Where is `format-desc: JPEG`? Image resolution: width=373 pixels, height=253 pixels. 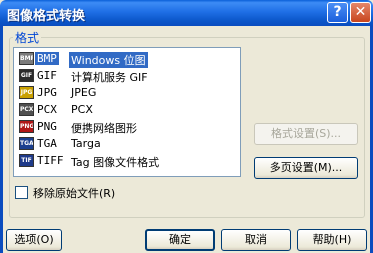 format-desc: JPEG is located at coordinates (84, 92).